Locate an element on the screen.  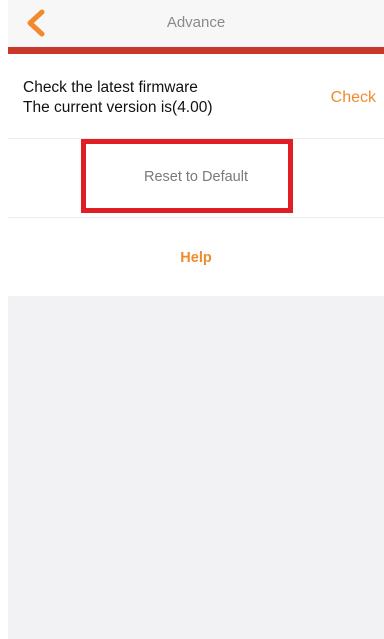
firmware-version: The current version is(4.00) is located at coordinates (118, 107).